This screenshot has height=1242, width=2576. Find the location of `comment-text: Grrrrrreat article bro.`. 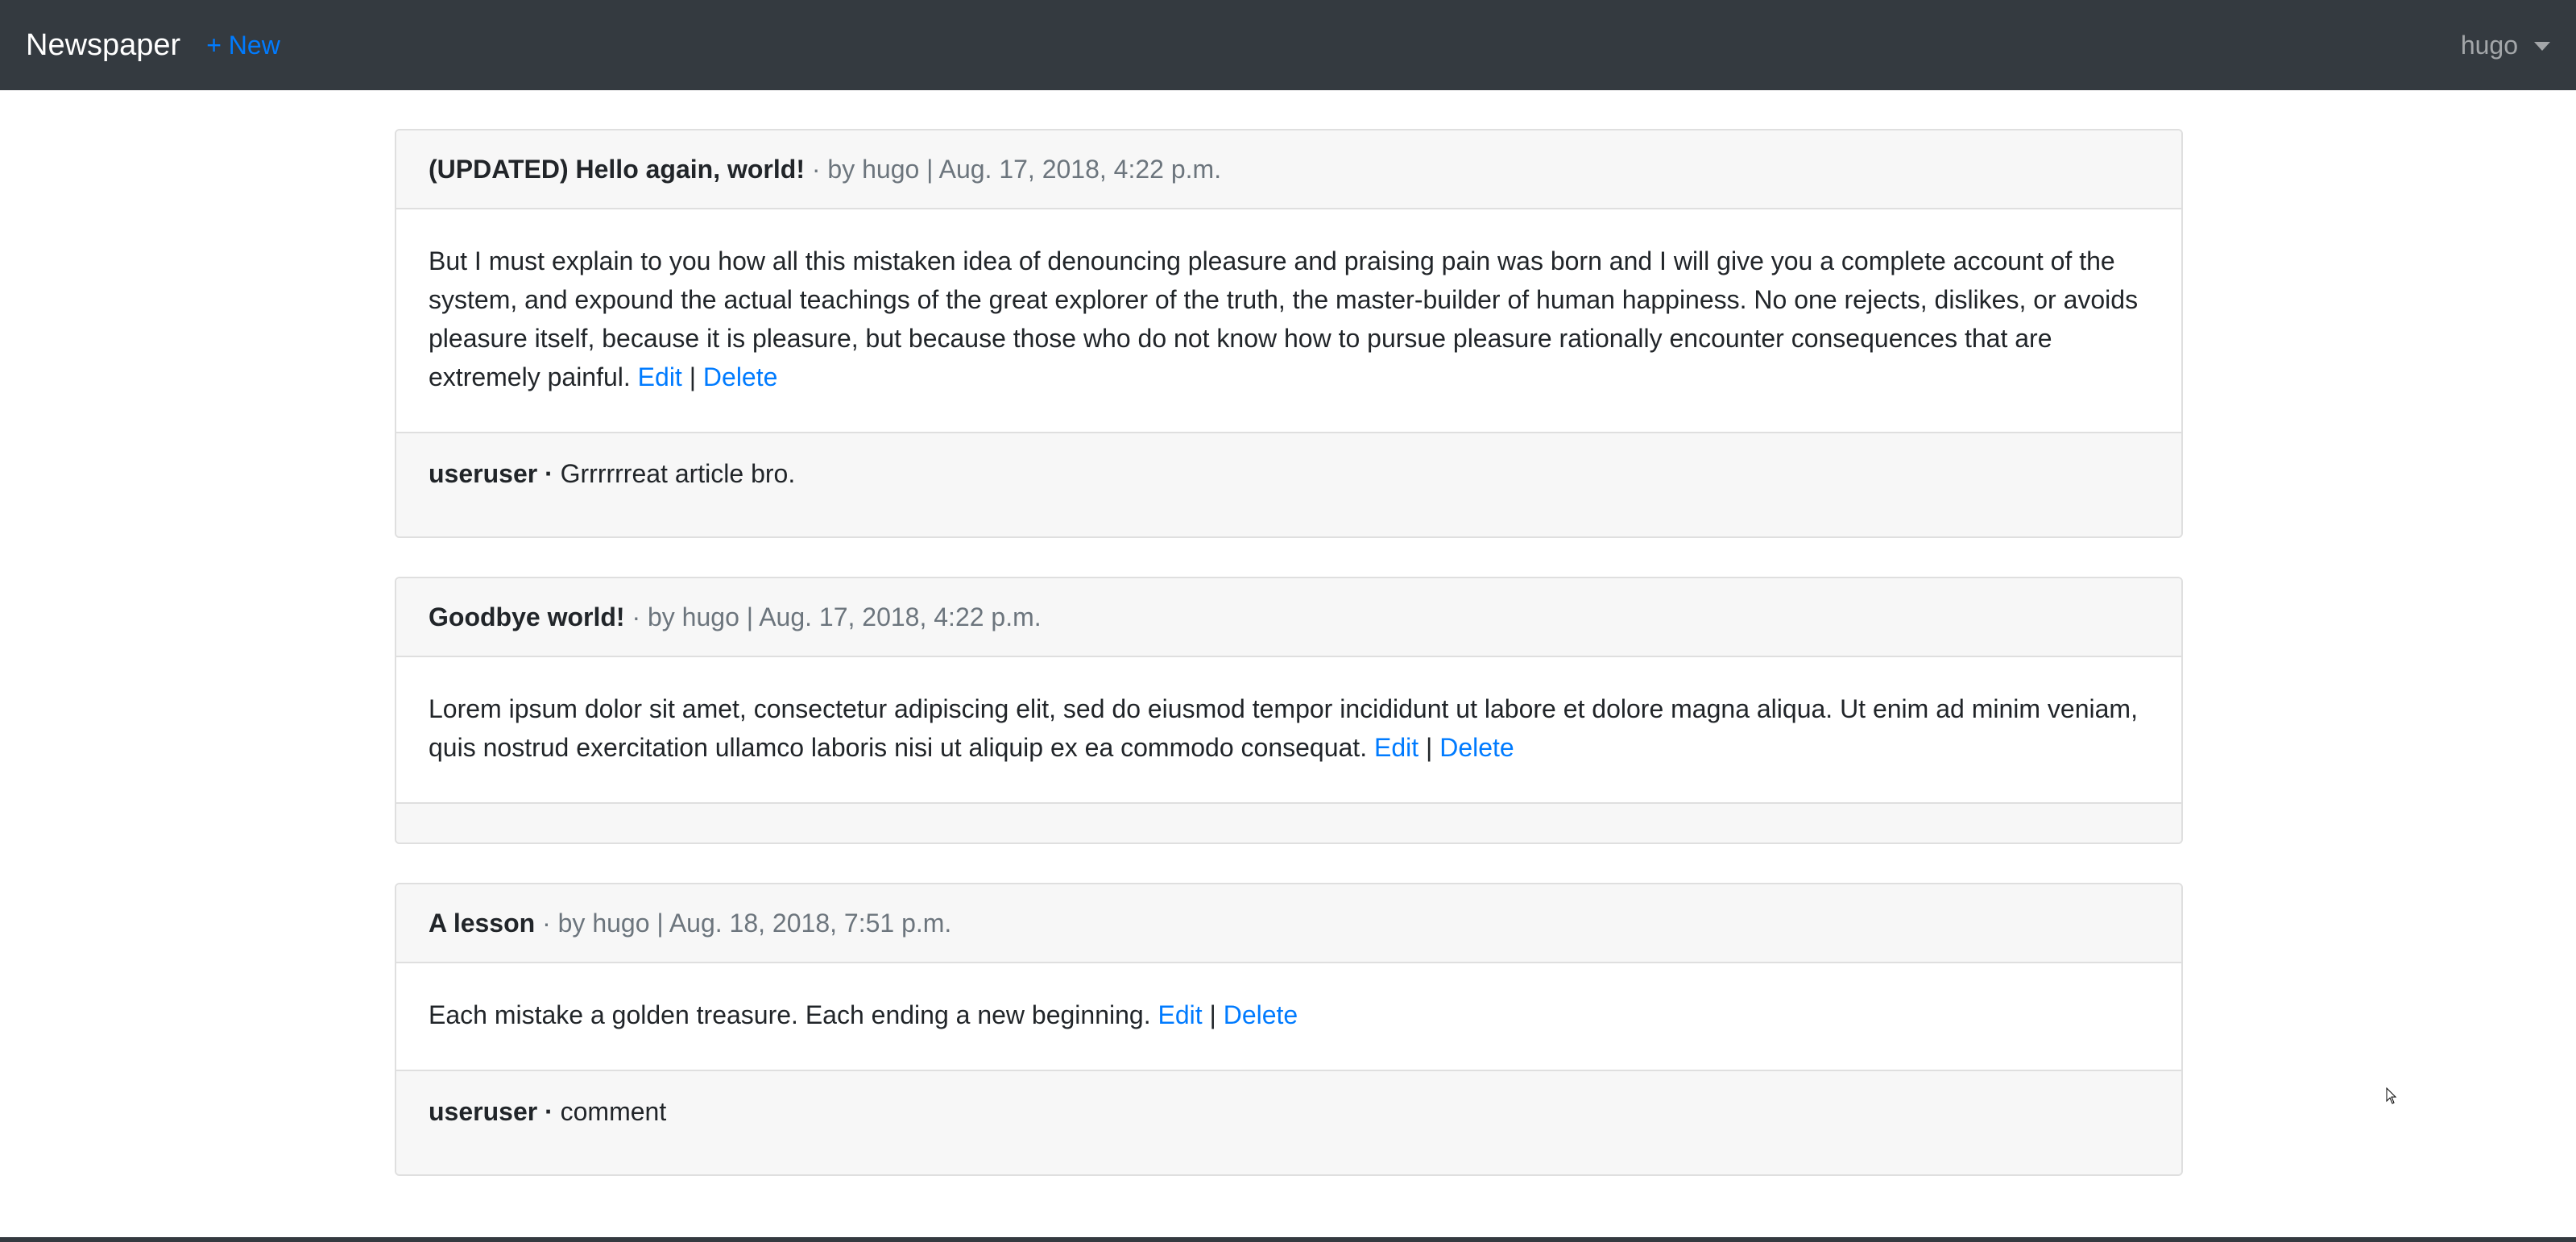

comment-text: Grrrrrreat article bro. is located at coordinates (678, 473).